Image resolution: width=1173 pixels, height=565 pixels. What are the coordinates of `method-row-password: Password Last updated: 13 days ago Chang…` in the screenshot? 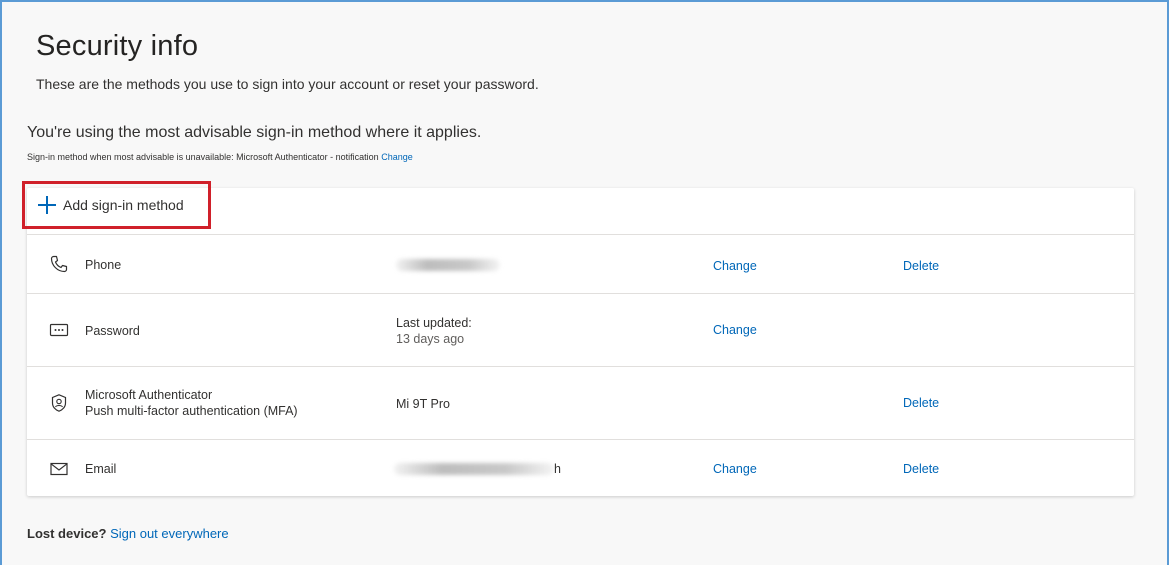 It's located at (580, 330).